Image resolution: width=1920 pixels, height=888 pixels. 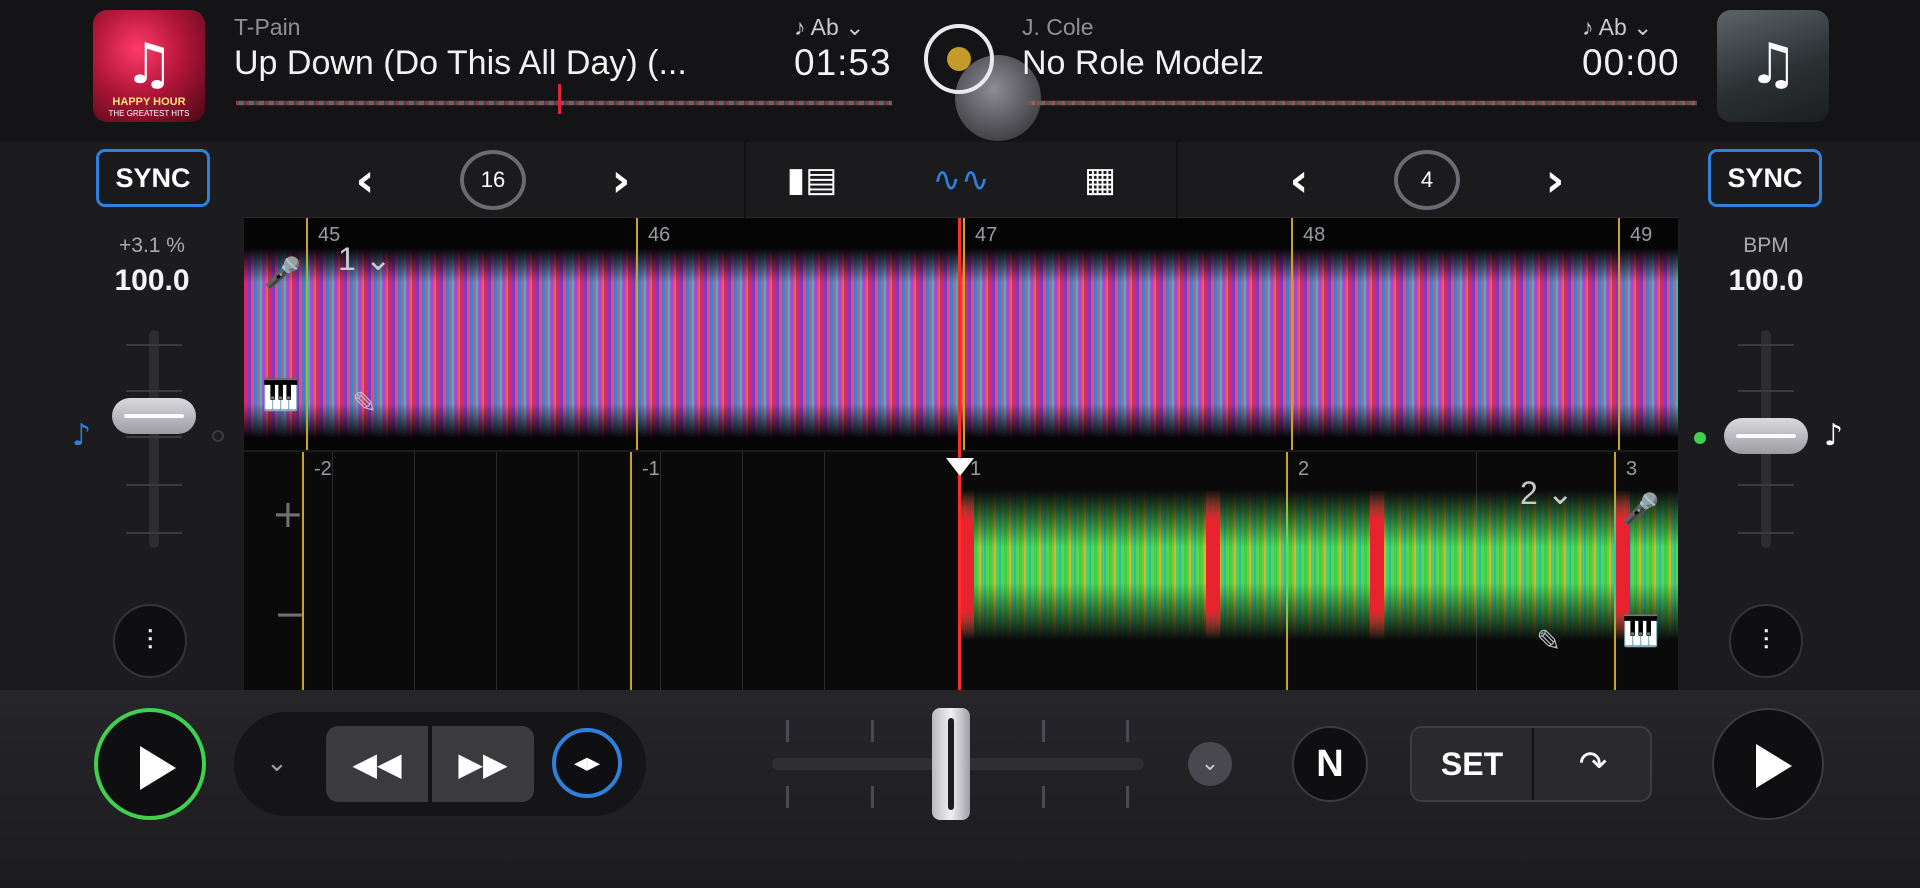 What do you see at coordinates (483, 764) in the screenshot?
I see `fast-forward-button: ▶▶` at bounding box center [483, 764].